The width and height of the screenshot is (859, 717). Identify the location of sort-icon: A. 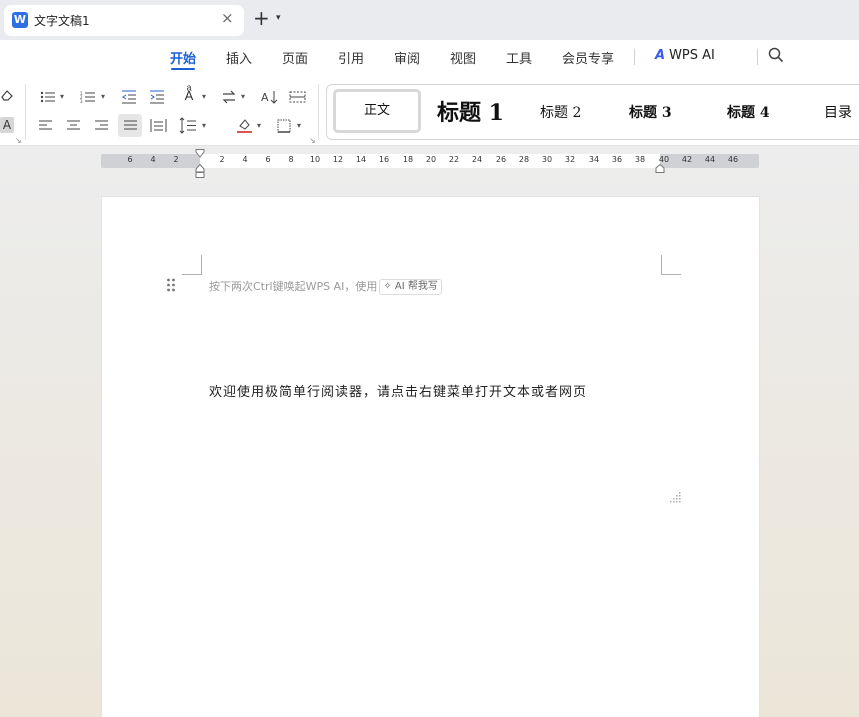
(270, 97).